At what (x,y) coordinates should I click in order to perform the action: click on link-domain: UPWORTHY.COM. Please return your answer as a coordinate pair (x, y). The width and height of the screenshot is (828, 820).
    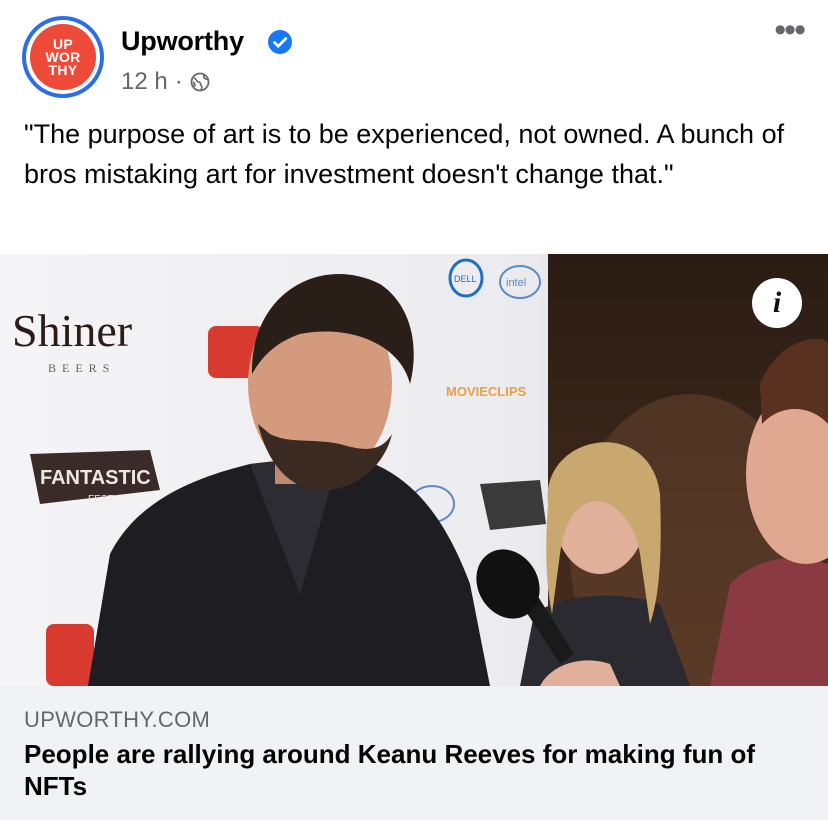
    Looking at the image, I should click on (117, 719).